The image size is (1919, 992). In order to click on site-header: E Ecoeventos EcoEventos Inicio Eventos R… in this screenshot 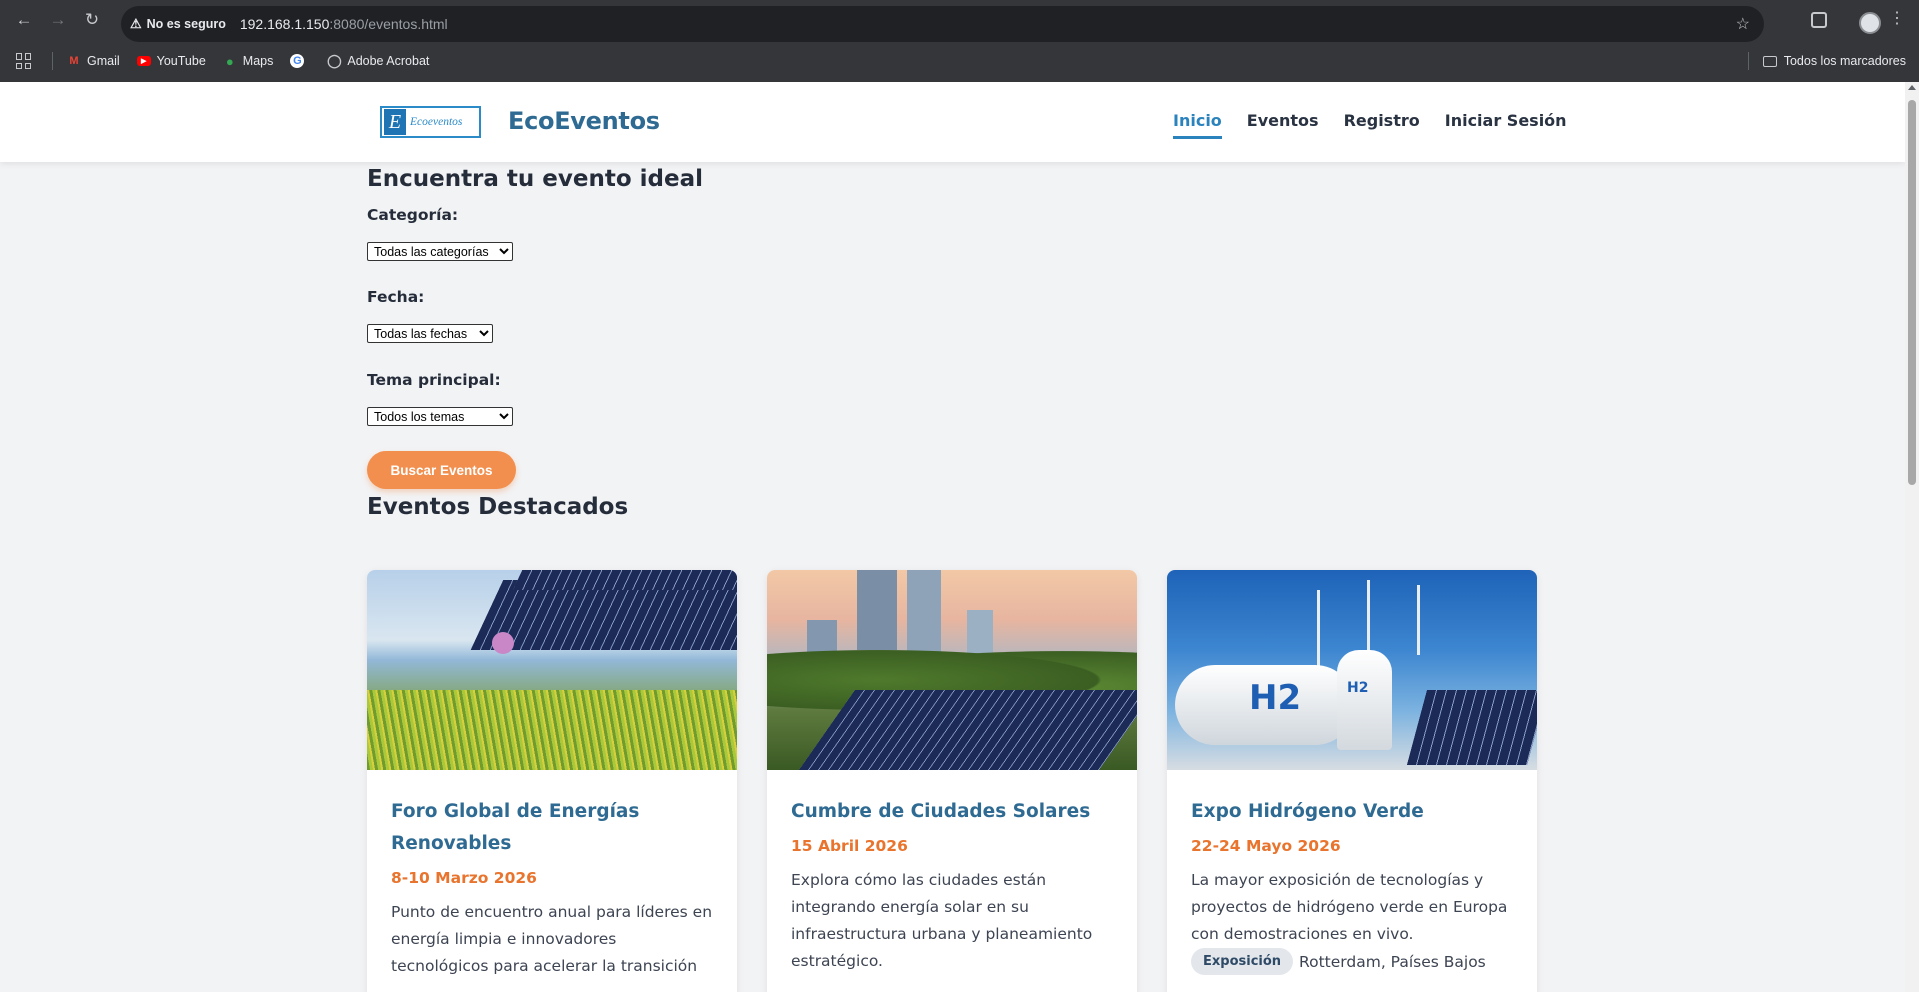, I will do `click(952, 122)`.